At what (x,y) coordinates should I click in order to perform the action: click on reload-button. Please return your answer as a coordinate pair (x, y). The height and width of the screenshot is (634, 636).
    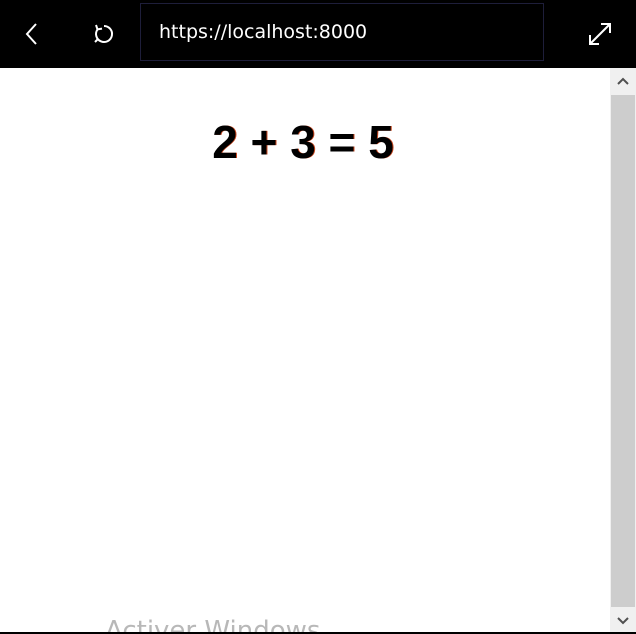
    Looking at the image, I should click on (104, 34).